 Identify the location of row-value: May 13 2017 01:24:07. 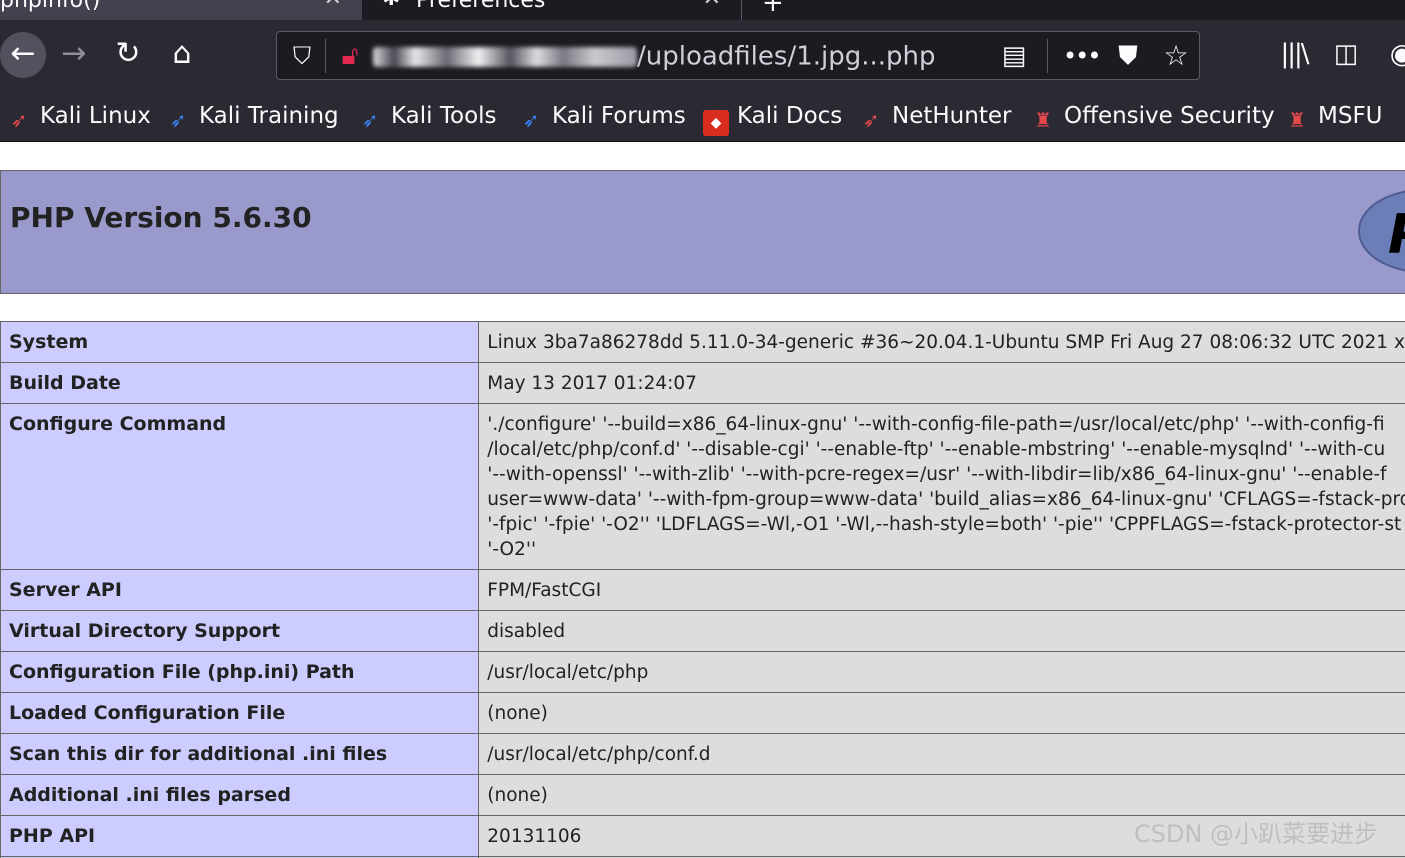
(941, 383).